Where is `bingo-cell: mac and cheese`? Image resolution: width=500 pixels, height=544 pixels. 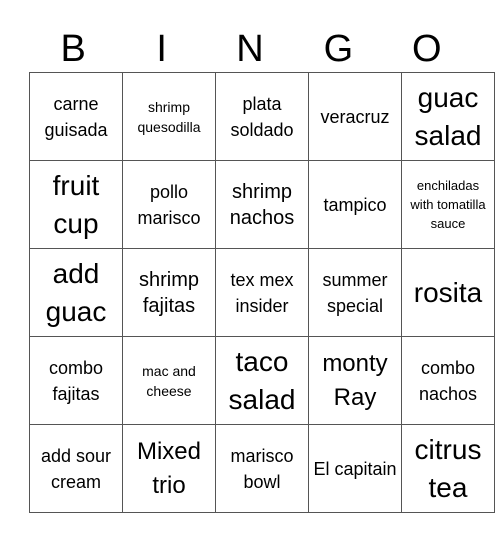
bingo-cell: mac and cheese is located at coordinates (169, 380).